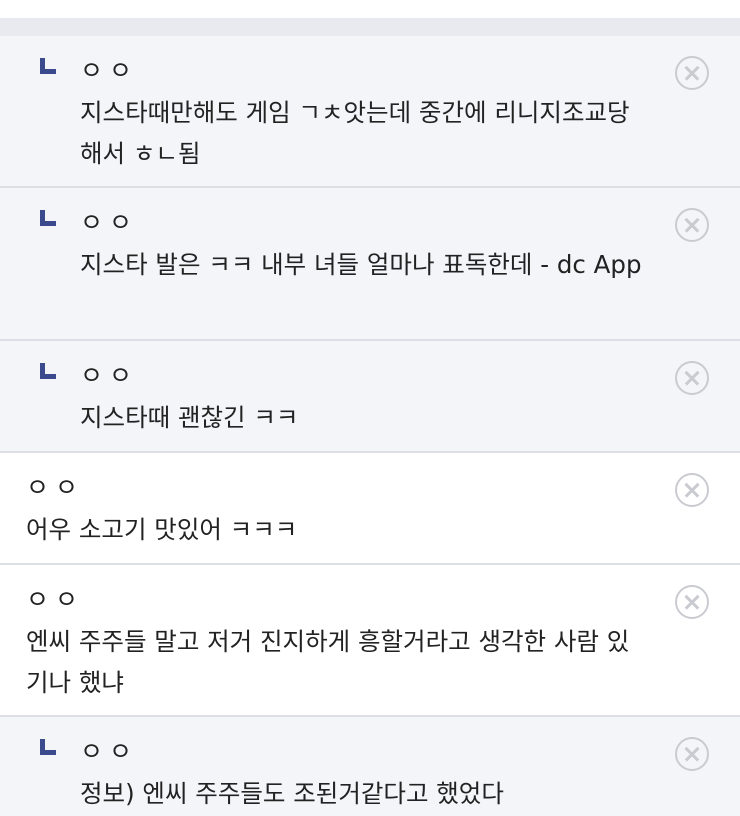  I want to click on comment-text: 엔씨 주주들 말고 저거 진지하게 흥할거라고 생각한 사람 있기나 했냐, so click(328, 662).